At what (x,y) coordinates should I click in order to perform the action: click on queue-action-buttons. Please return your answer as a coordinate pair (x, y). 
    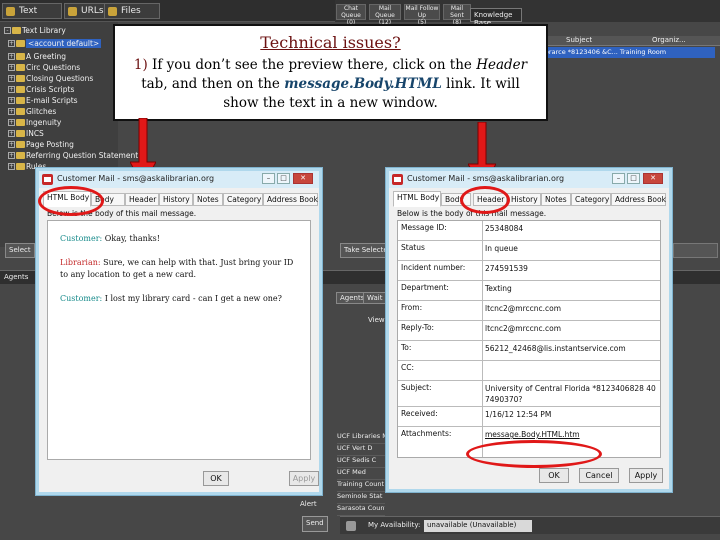
    Looking at the image, I should click on (695, 250).